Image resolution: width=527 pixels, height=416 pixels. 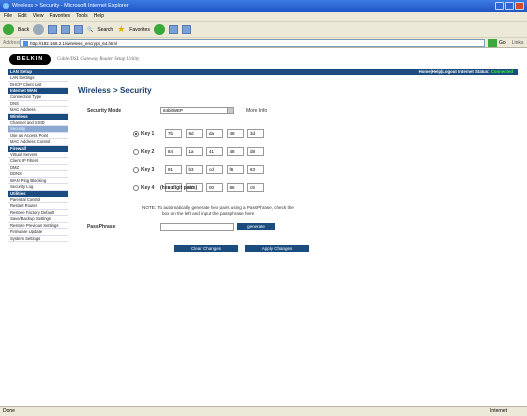 I want to click on key4-hex-5: c9, so click(x=255, y=187).